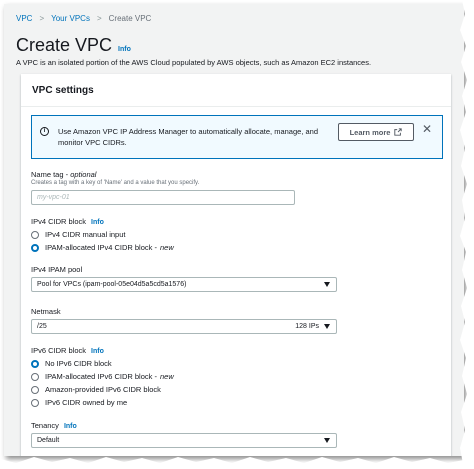 This screenshot has height=469, width=474. I want to click on name-tag-placeholder: my-vpc-01, so click(53, 197).